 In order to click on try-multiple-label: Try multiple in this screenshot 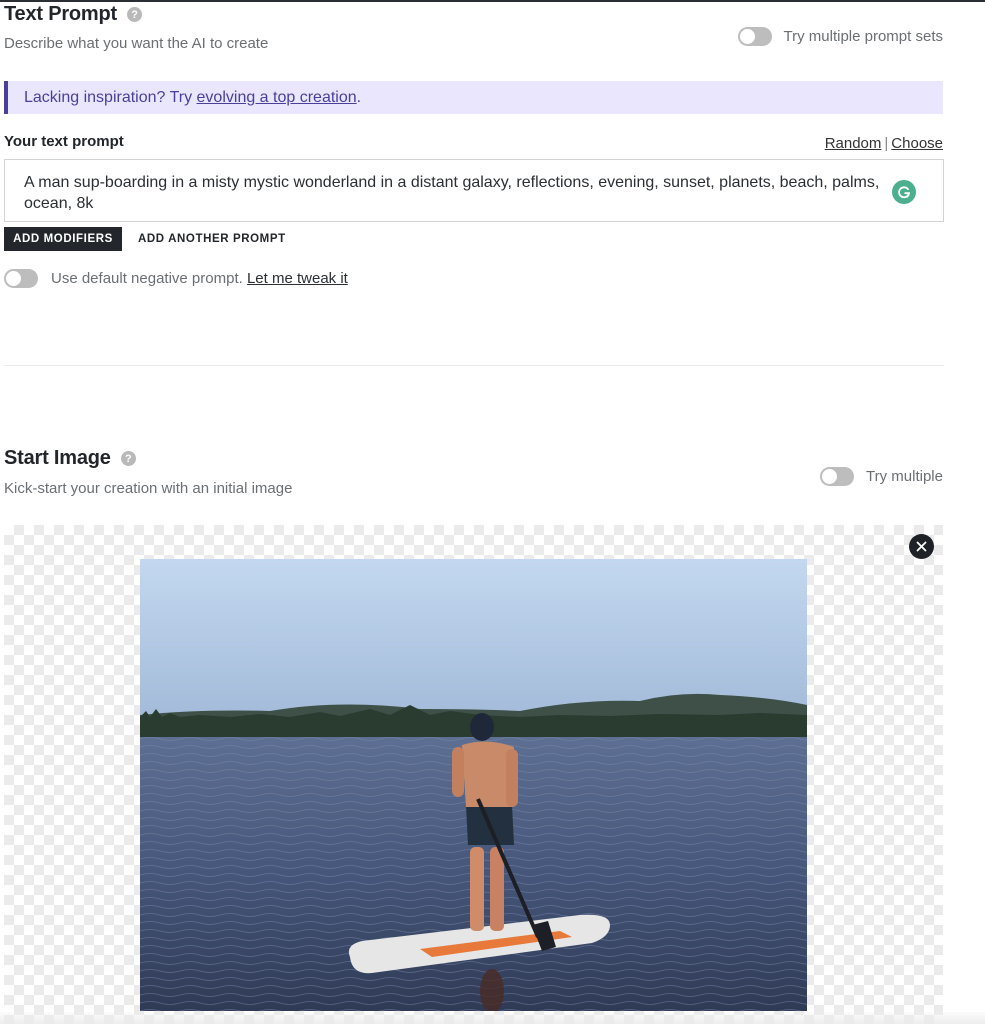, I will do `click(904, 476)`.